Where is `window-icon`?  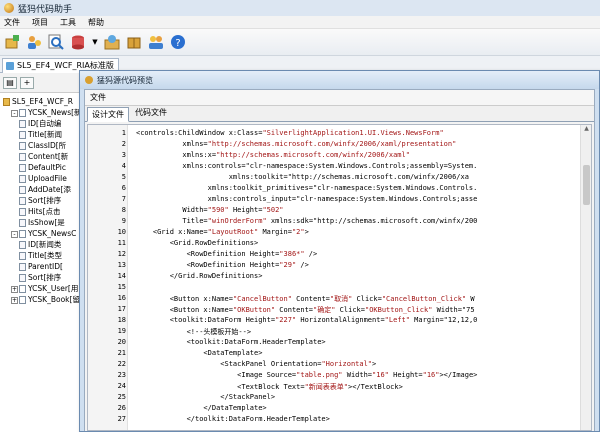 window-icon is located at coordinates (89, 80).